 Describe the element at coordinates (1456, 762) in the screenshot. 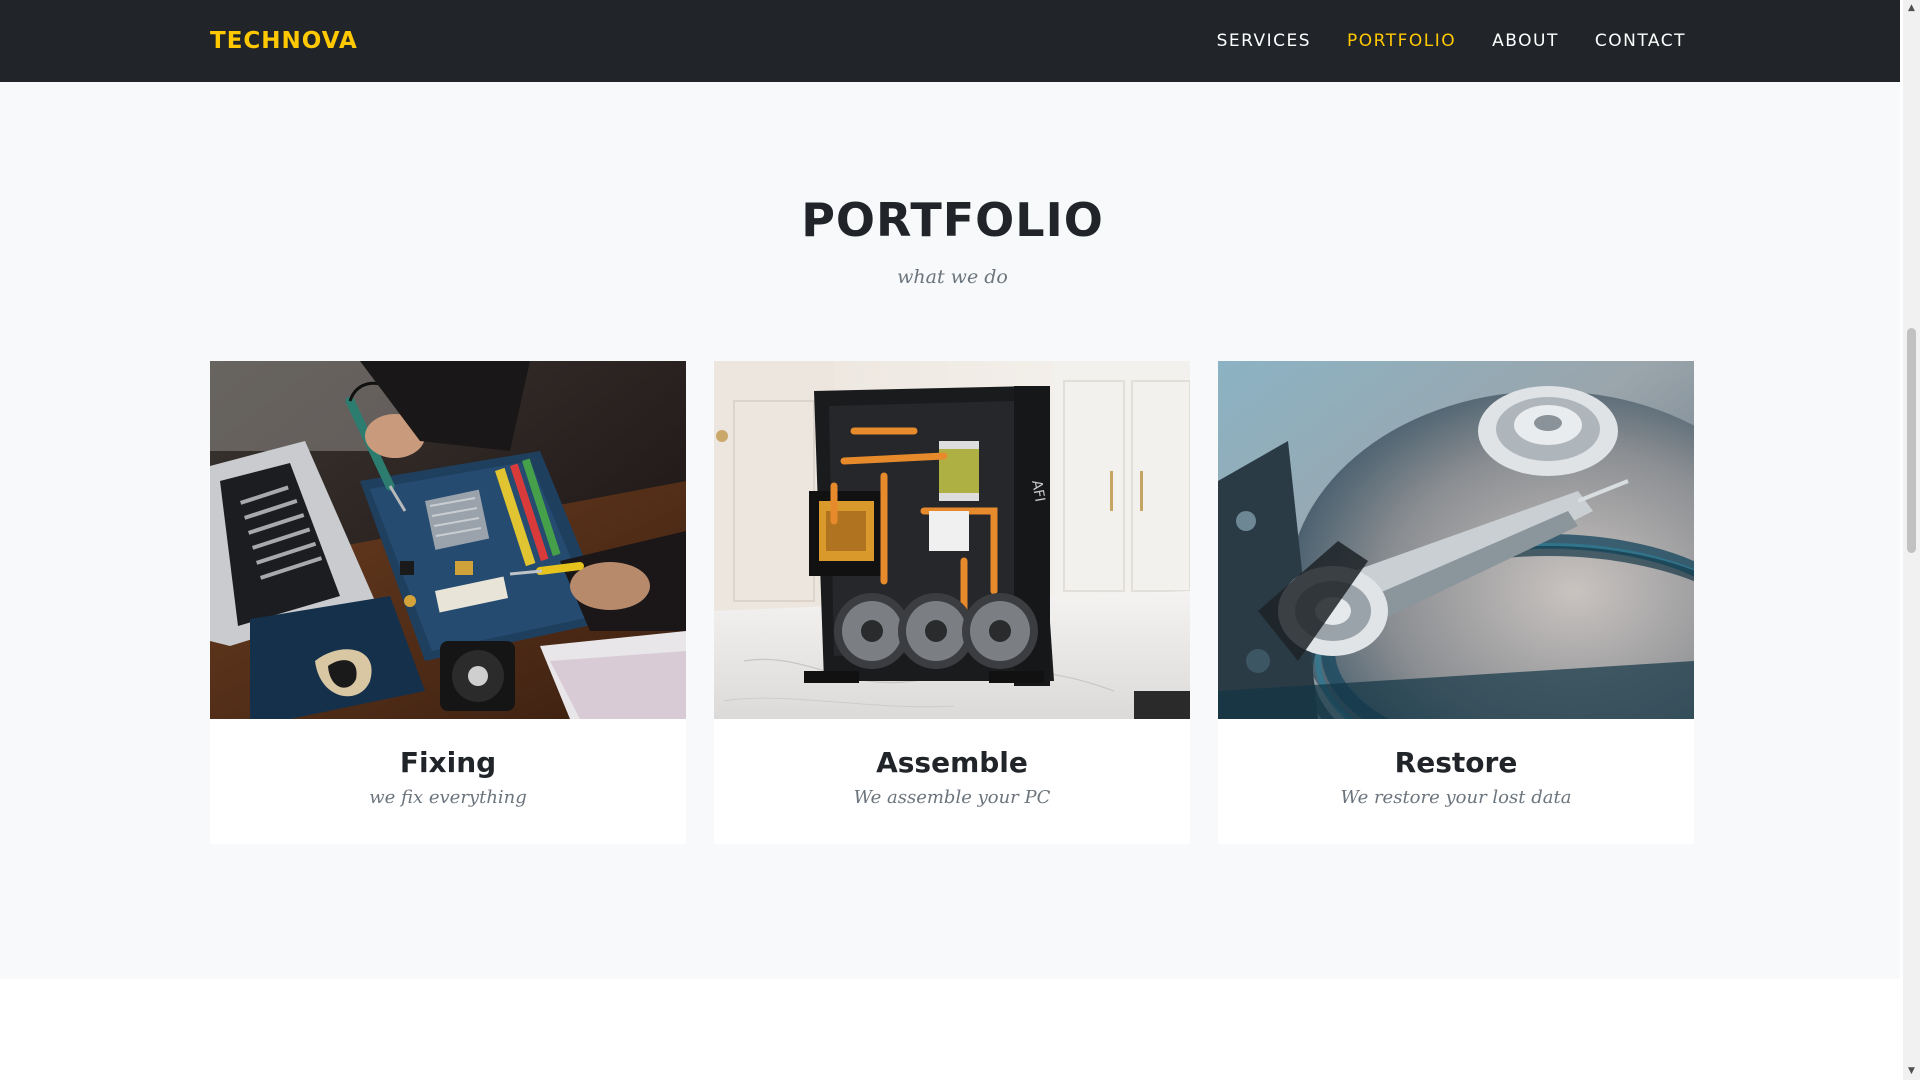

I see `portfolio-item-heading: Restore` at that location.